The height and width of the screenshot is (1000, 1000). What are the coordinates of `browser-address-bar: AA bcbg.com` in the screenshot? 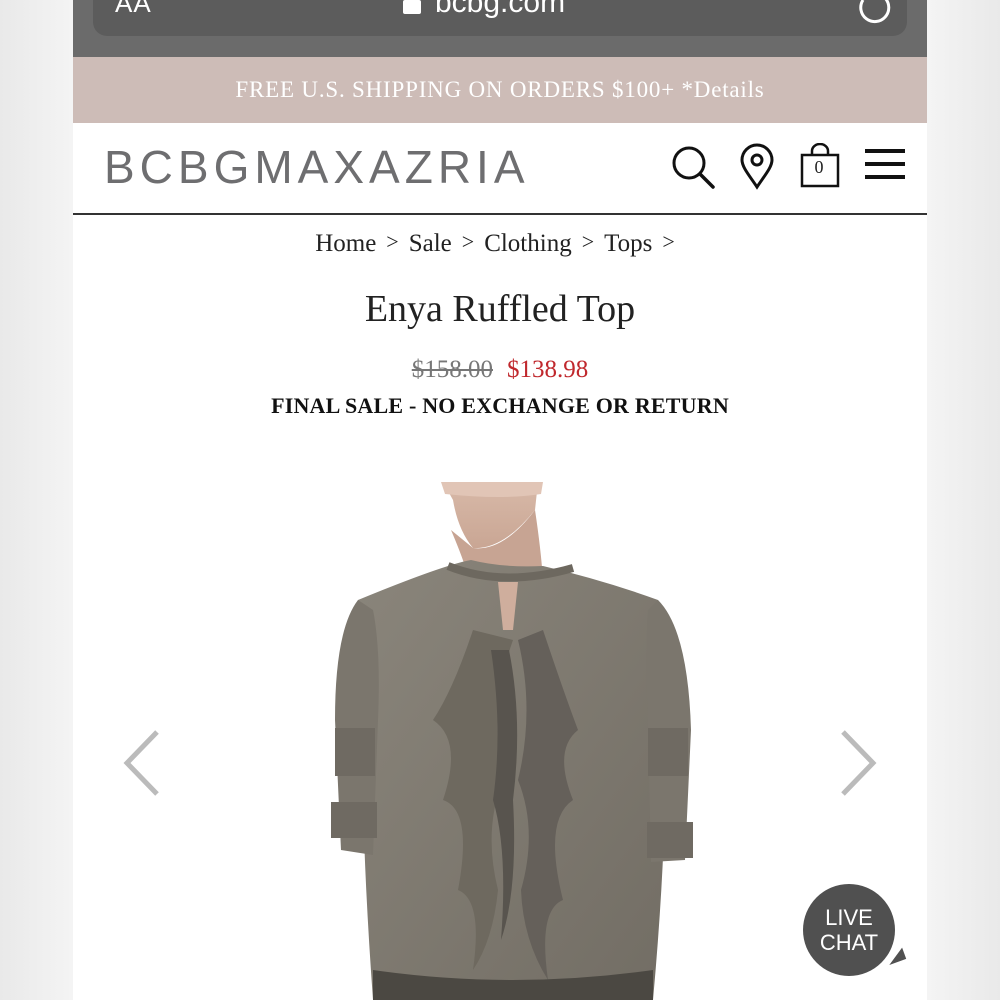 It's located at (500, 28).